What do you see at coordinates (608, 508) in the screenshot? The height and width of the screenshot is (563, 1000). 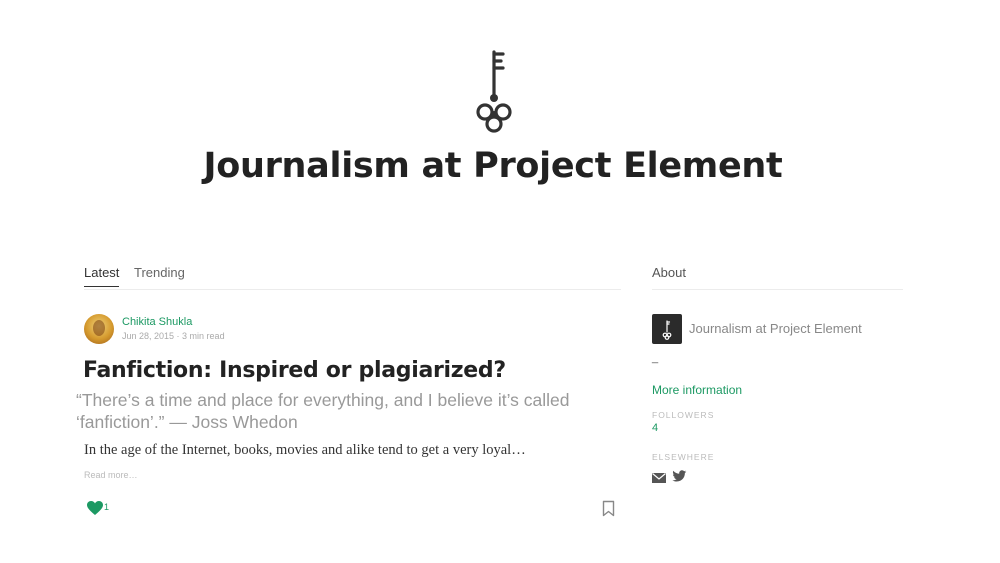 I see `bookmark-icon` at bounding box center [608, 508].